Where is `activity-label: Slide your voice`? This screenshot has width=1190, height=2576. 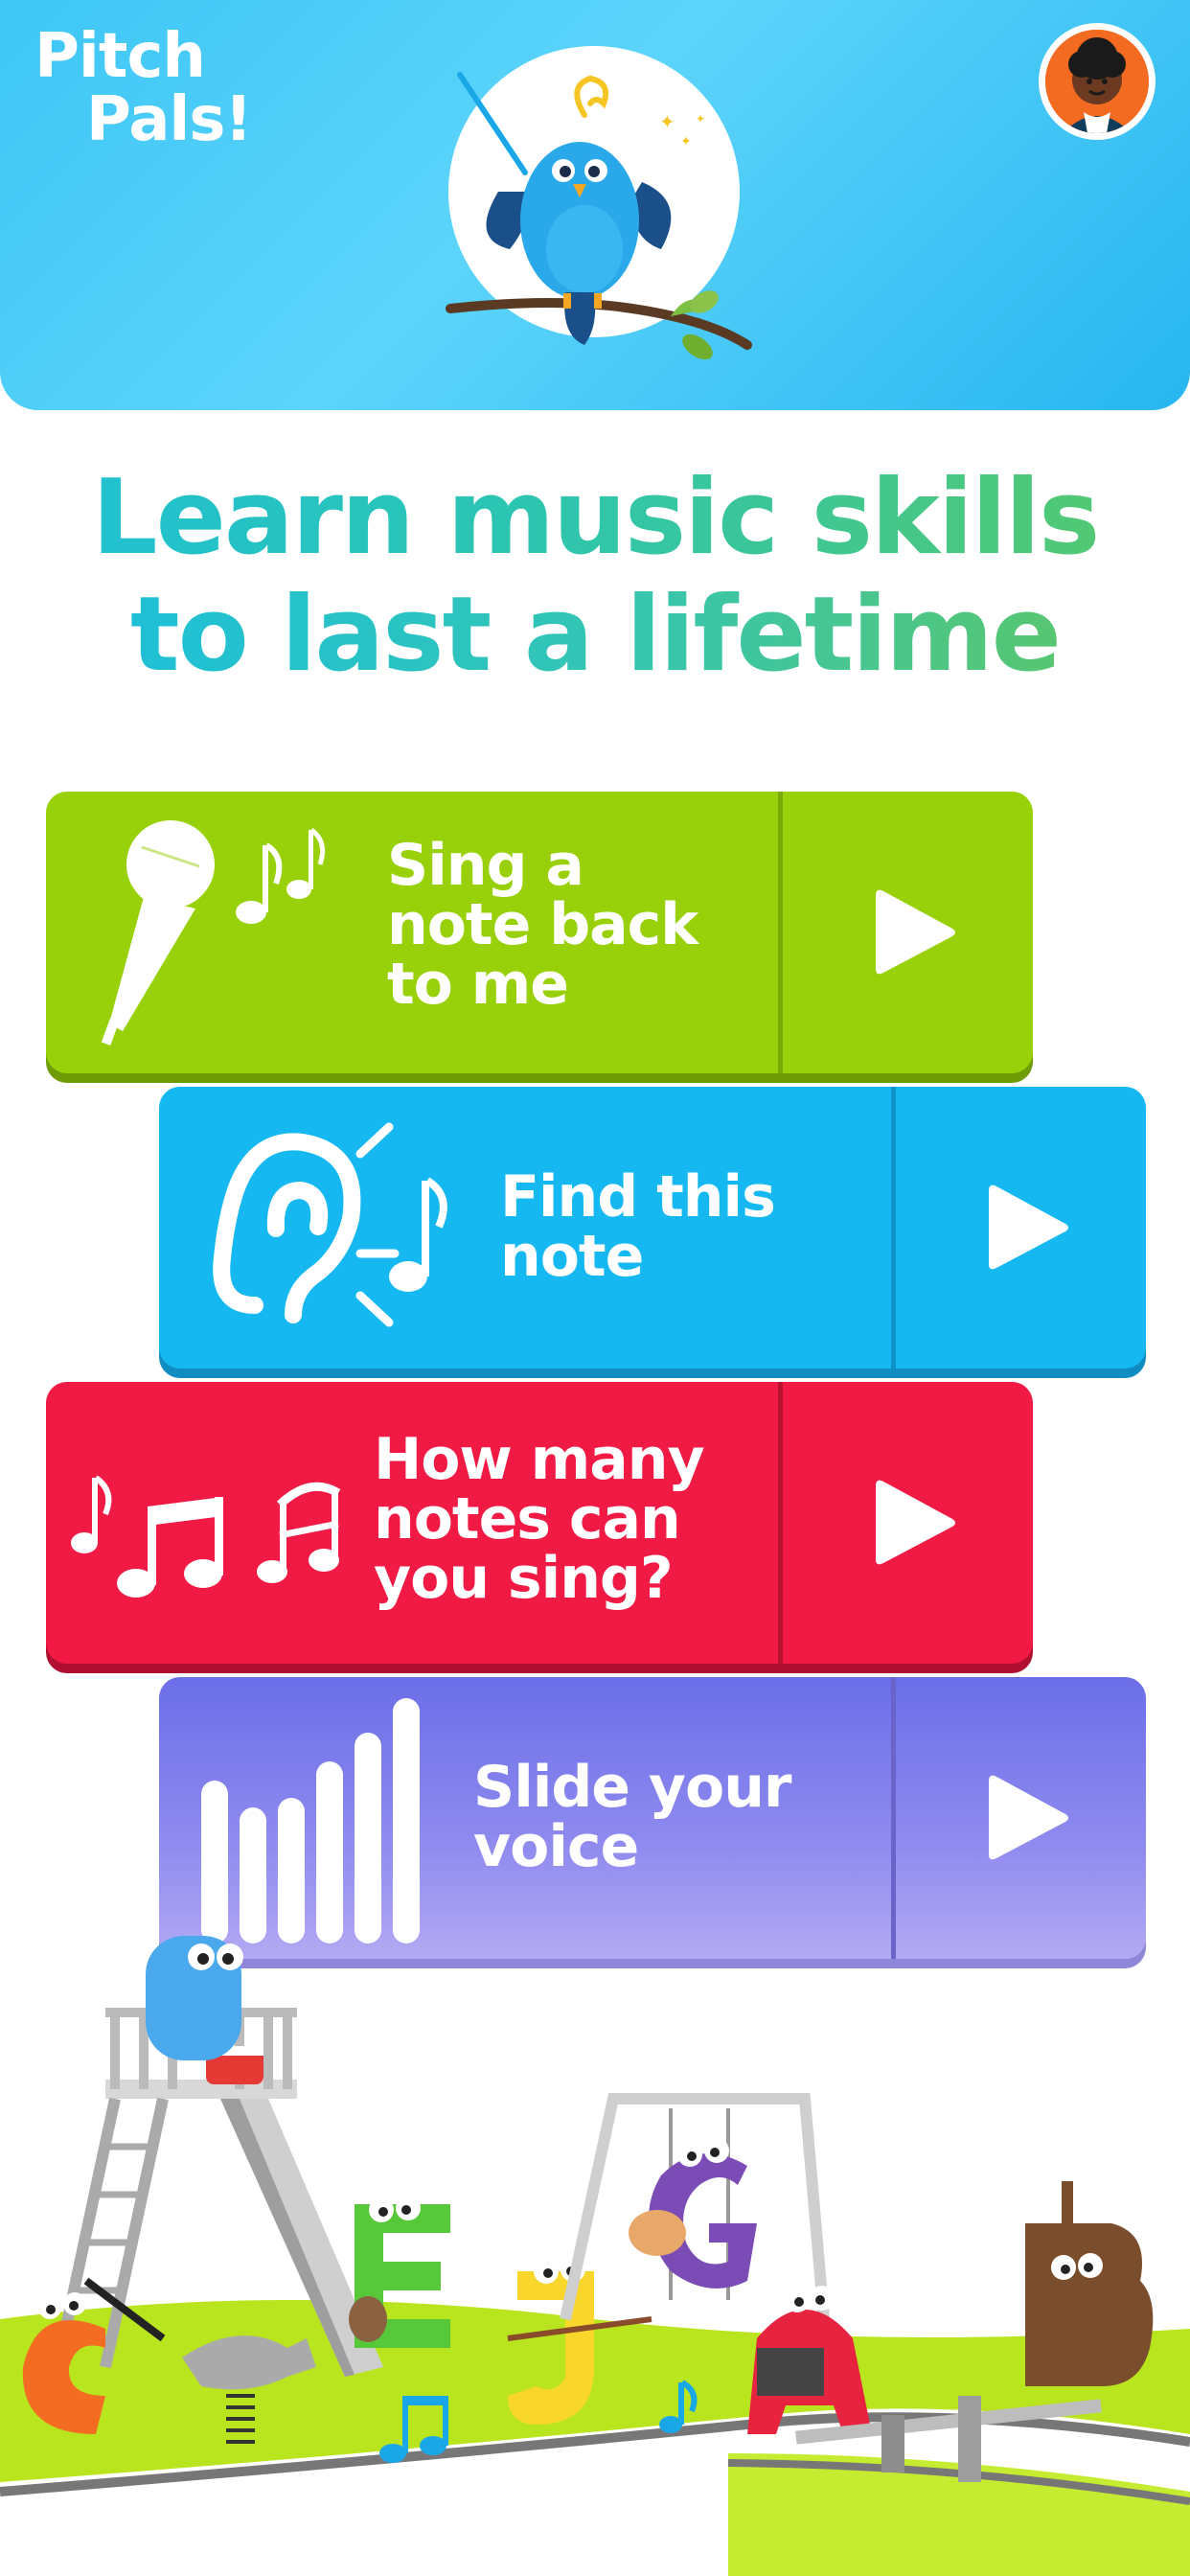
activity-label: Slide your voice is located at coordinates (633, 1817).